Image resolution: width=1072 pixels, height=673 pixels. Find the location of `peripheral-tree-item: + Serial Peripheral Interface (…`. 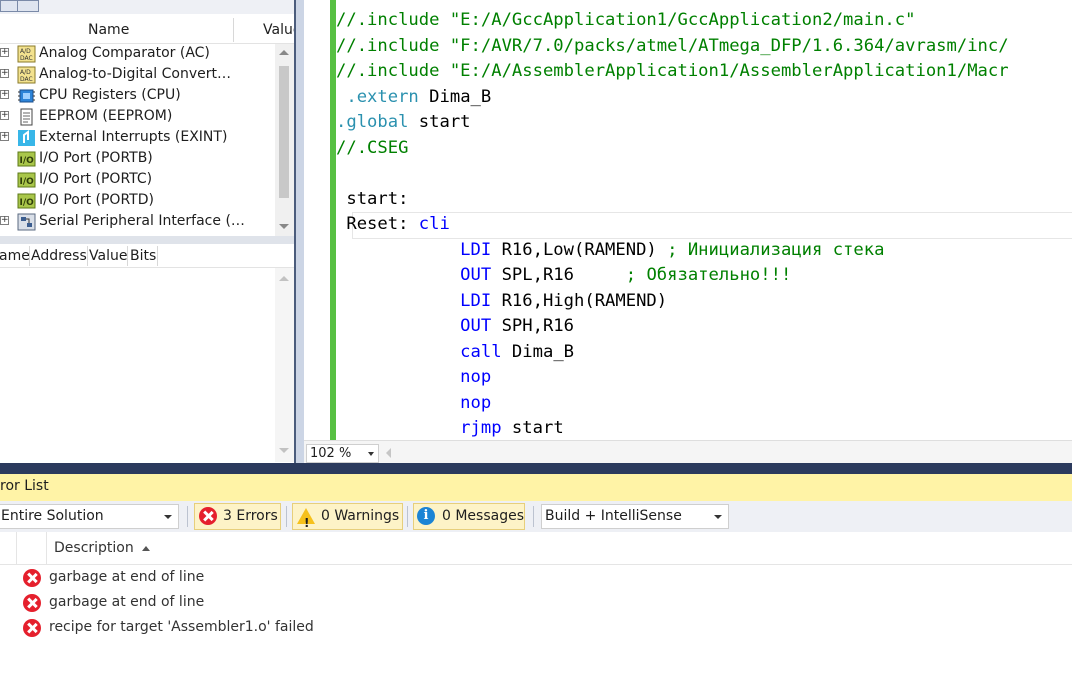

peripheral-tree-item: + Serial Peripheral Interface (… is located at coordinates (137, 222).